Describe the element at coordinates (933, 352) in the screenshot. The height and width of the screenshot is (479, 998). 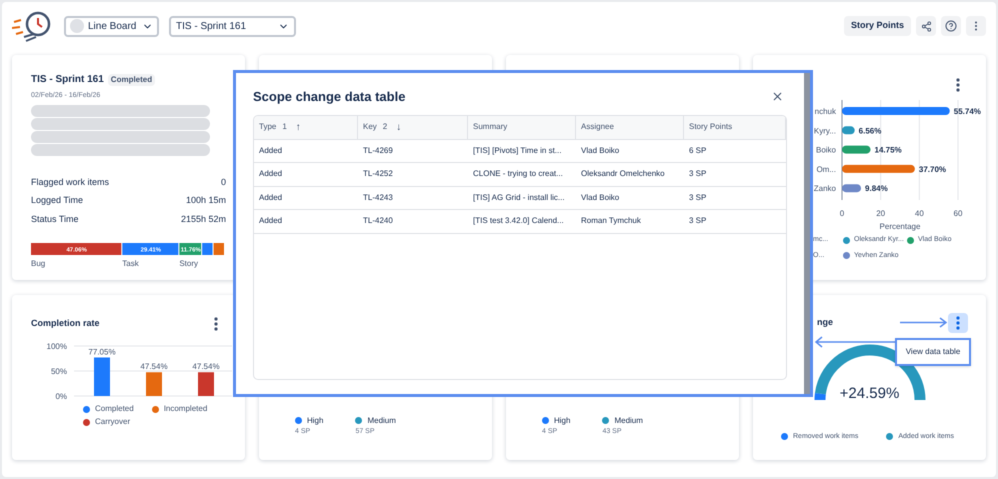
I see `tooltip: View data table` at that location.